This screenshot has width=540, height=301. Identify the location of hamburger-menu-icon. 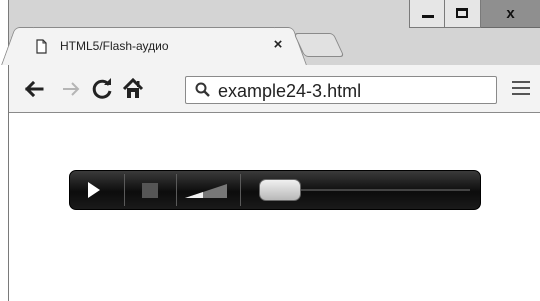
(521, 89).